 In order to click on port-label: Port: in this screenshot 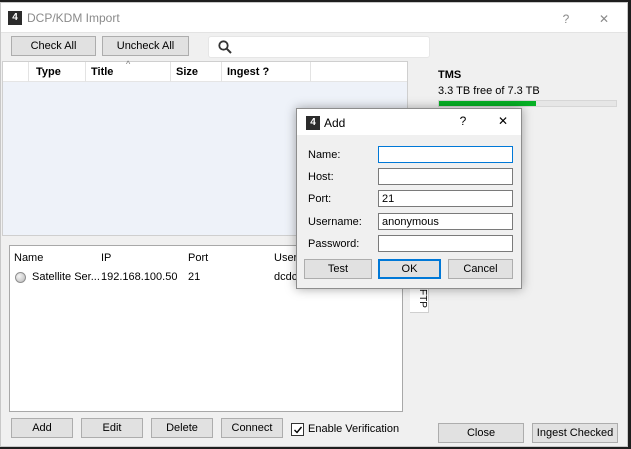, I will do `click(320, 199)`.